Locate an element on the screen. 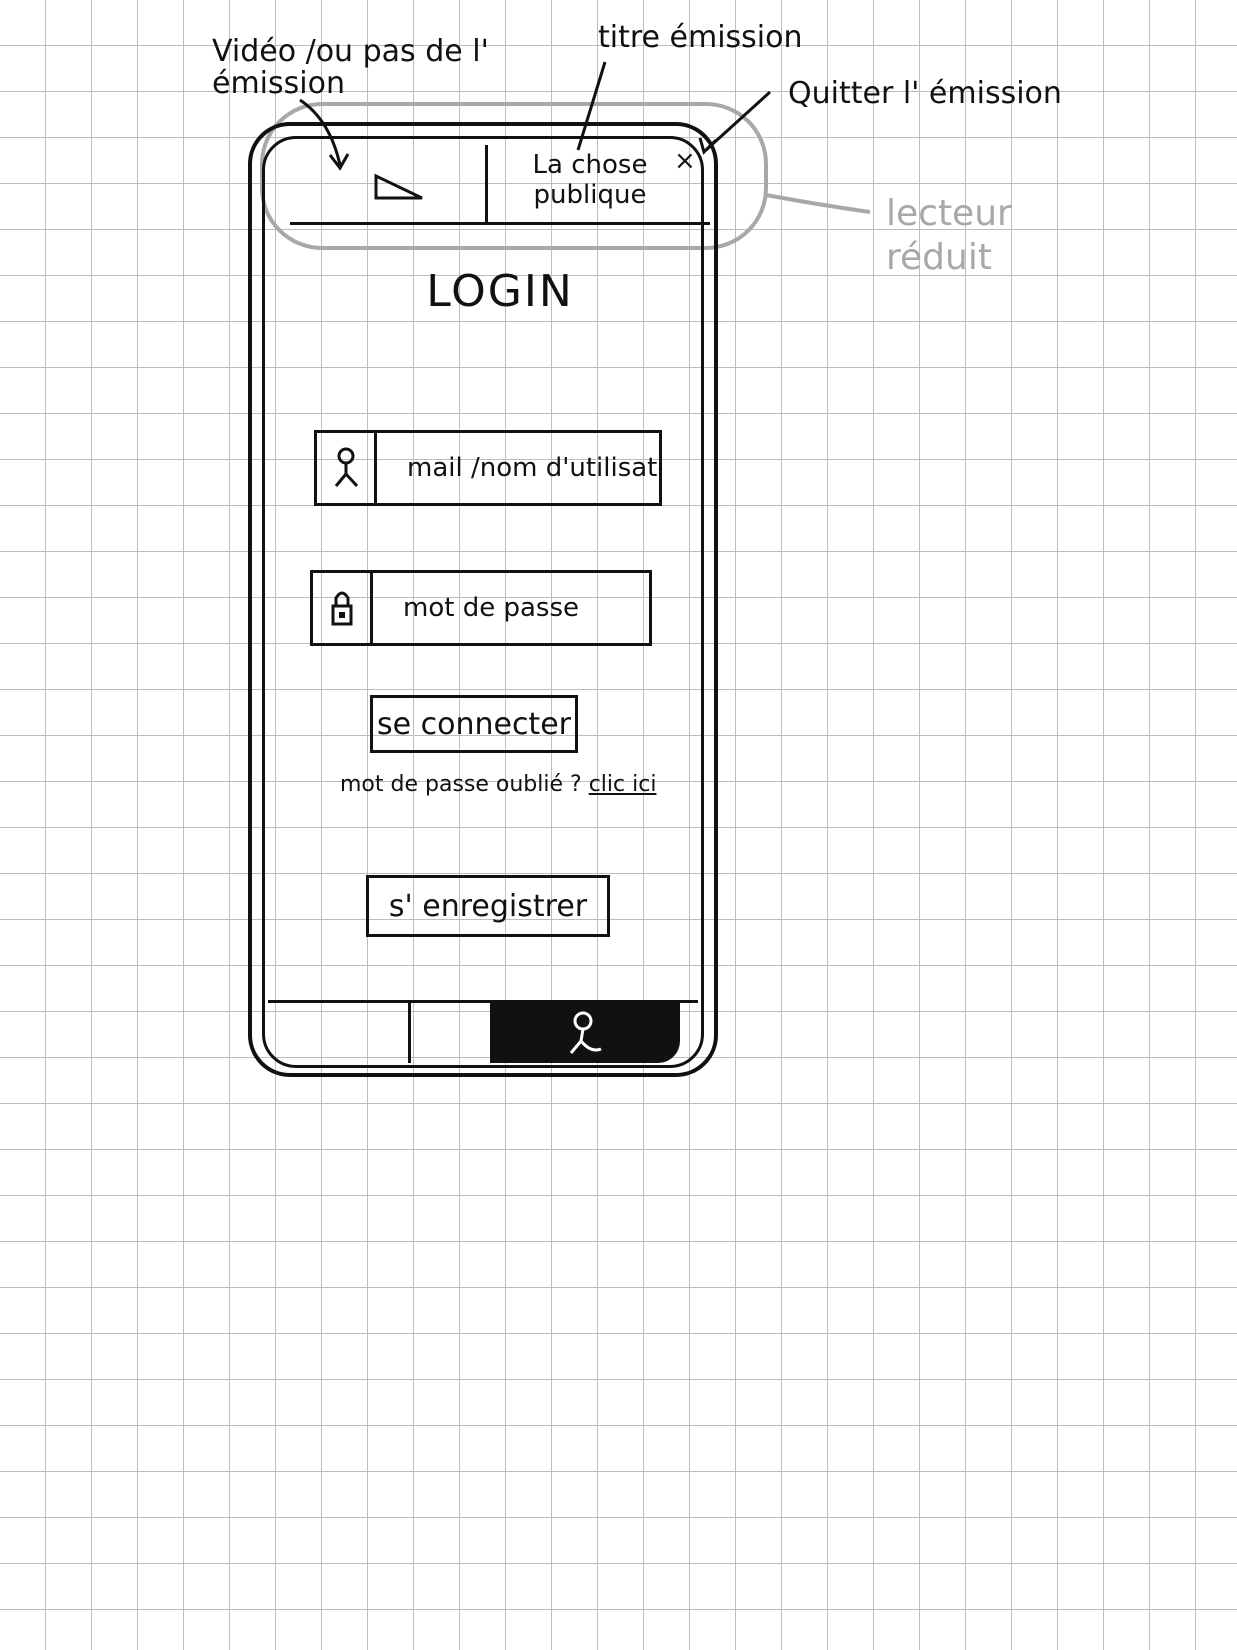 The image size is (1237, 1650). password-field: mot de passe is located at coordinates (481, 608).